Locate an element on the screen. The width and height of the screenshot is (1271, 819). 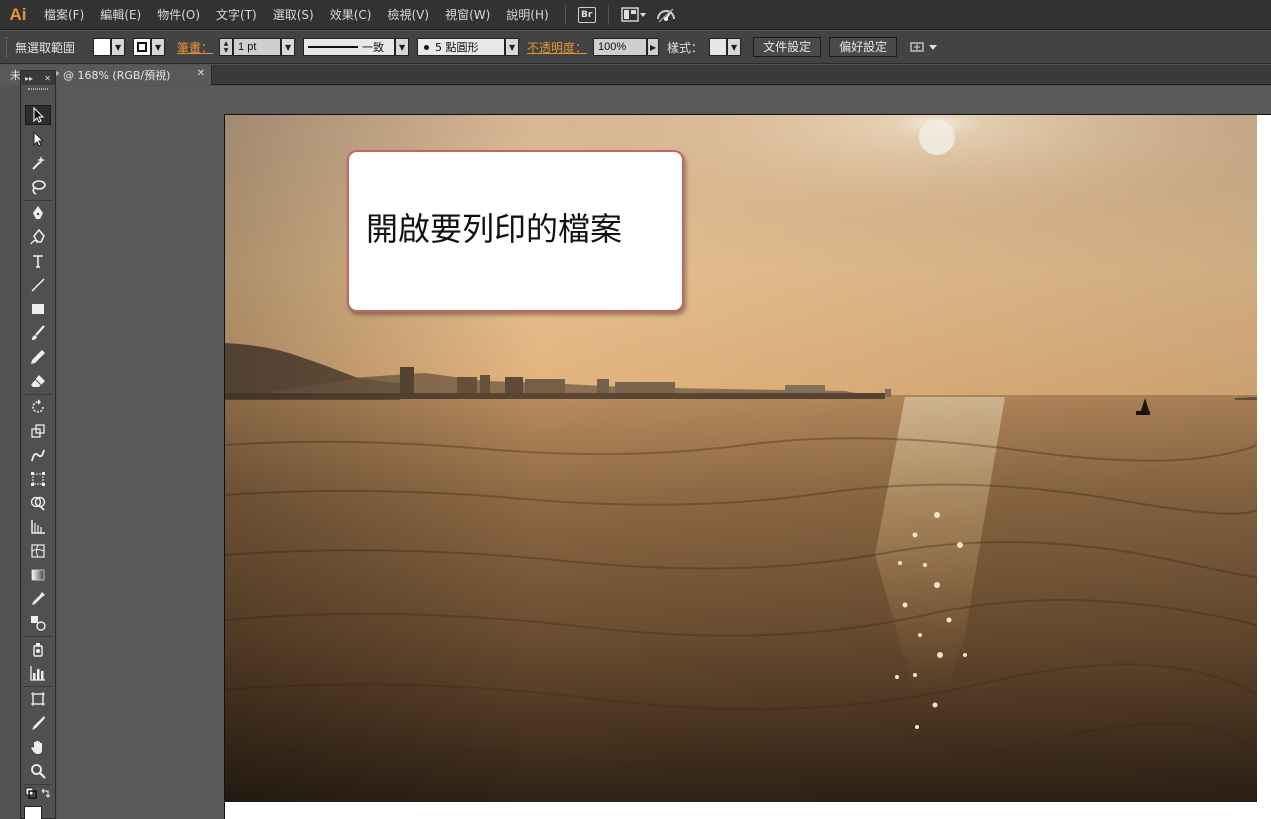
fill-dropdown: ▼ is located at coordinates (118, 47).